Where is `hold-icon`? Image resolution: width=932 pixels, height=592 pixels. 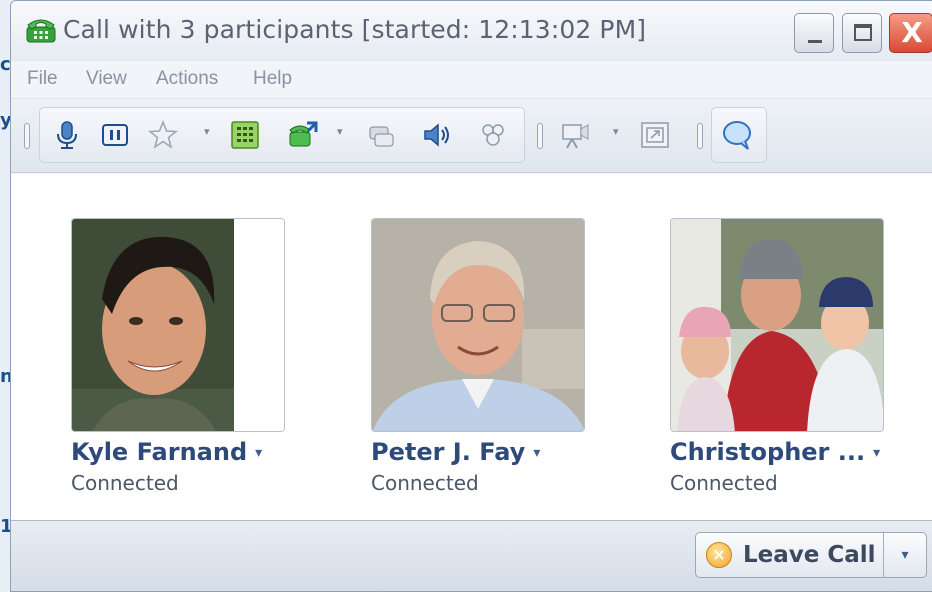
hold-icon is located at coordinates (115, 135).